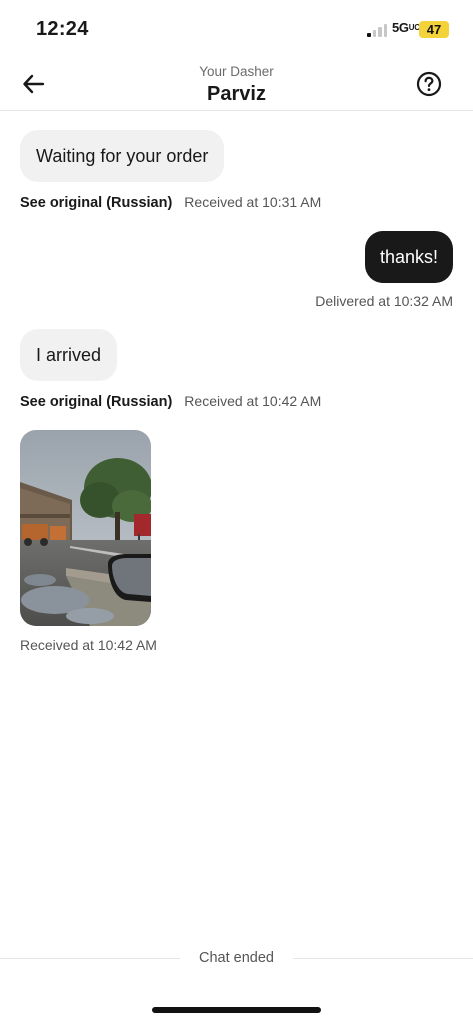  I want to click on header-subtitle: Your Dasher, so click(236, 71).